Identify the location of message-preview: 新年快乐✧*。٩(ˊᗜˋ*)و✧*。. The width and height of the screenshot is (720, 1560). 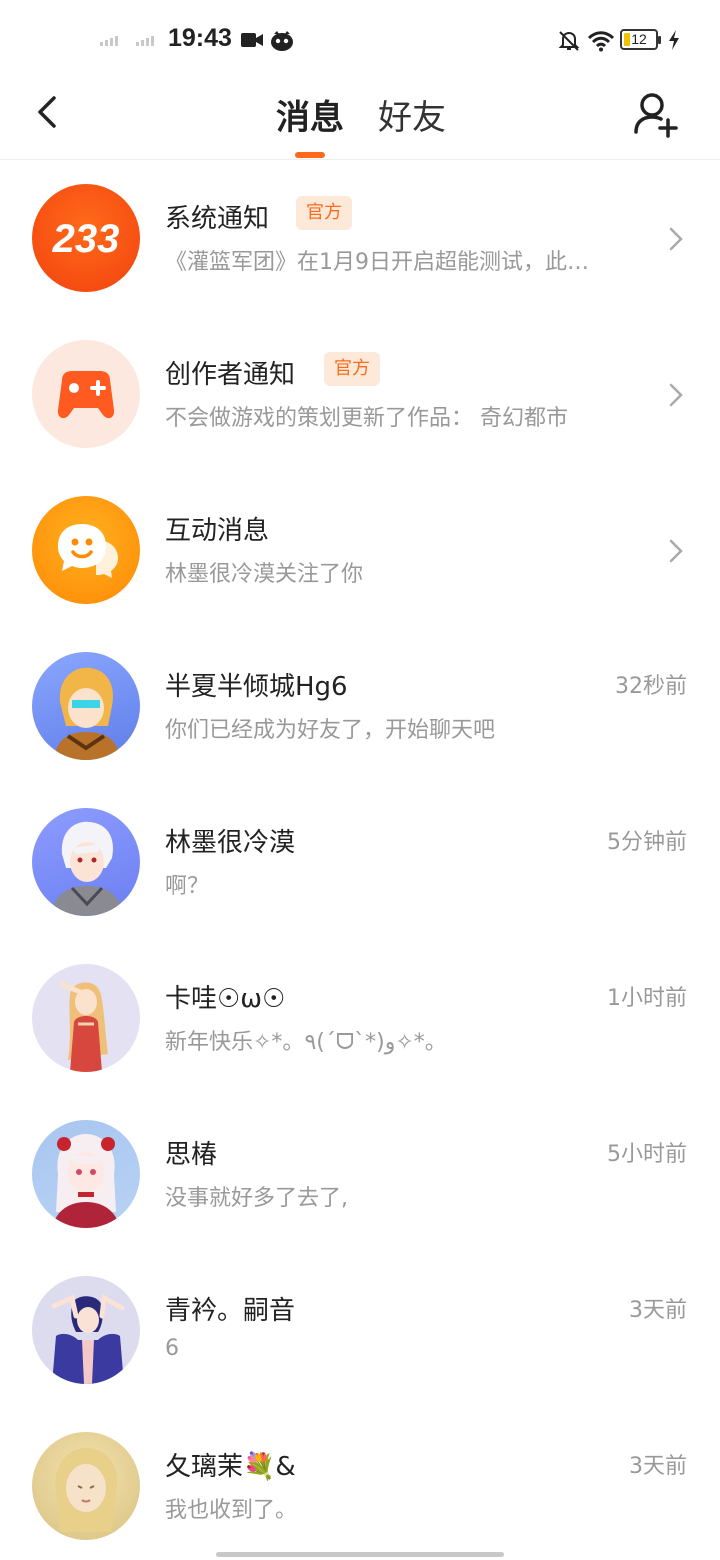
(306, 1042).